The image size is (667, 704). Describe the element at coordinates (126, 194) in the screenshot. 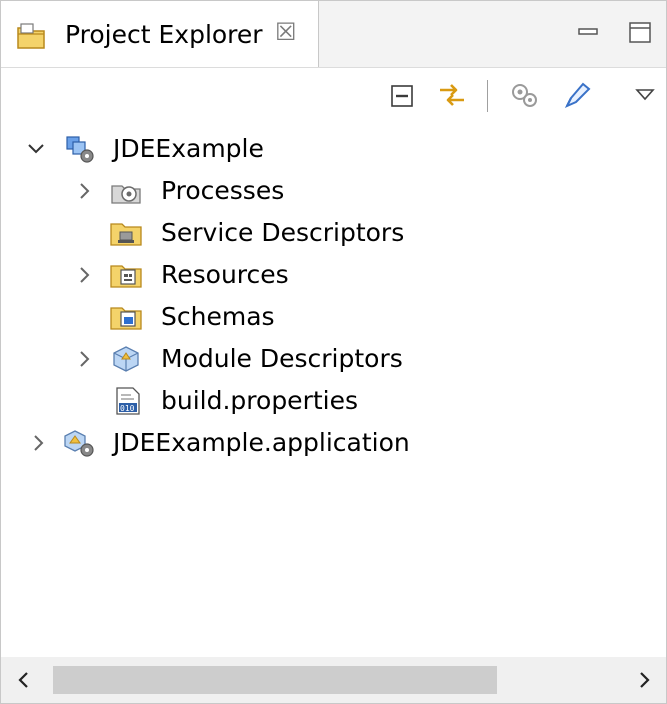

I see `processes-icon` at that location.